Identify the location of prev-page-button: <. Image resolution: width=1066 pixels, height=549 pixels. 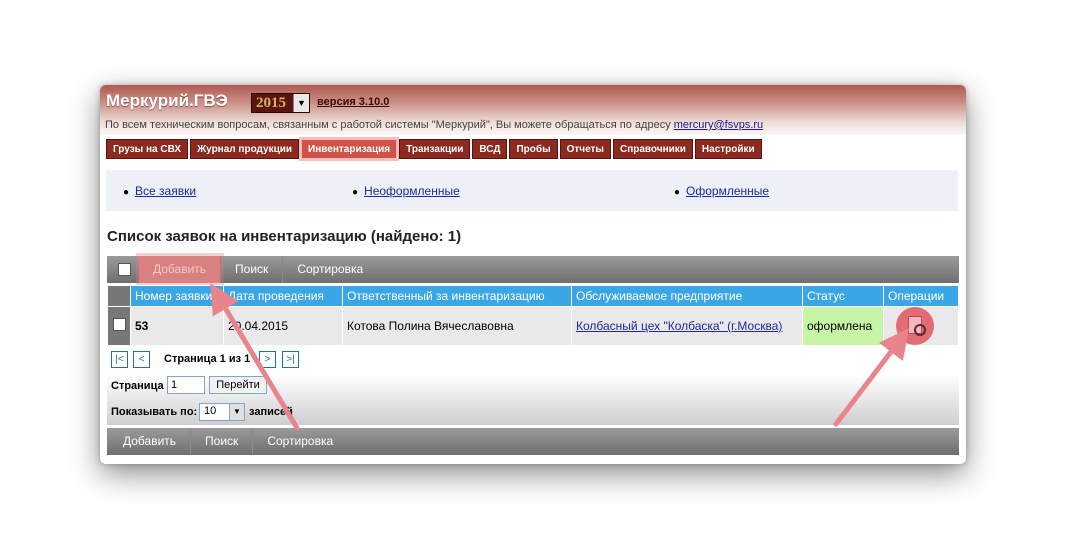
(141, 359).